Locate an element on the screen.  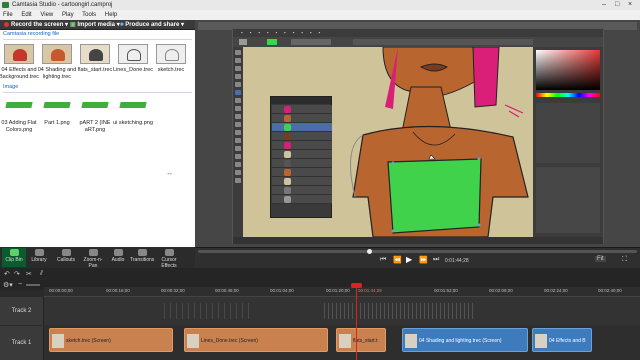
record-icon is located at coordinates (6, 24).